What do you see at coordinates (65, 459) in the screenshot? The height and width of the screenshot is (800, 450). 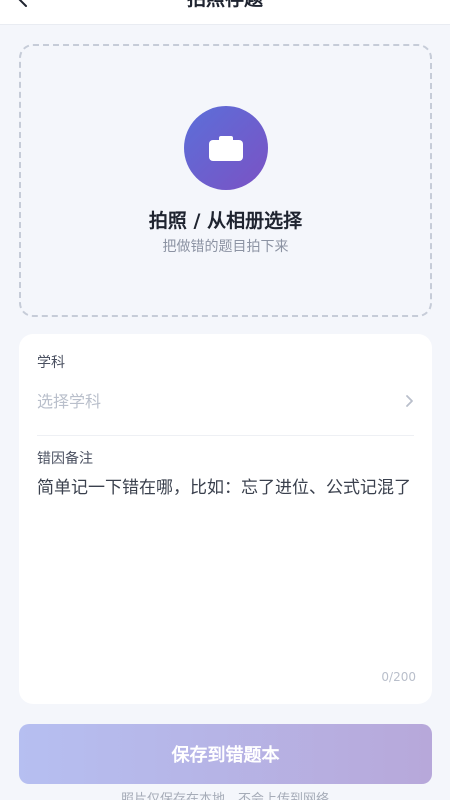 I see `note-label: 错因备注` at bounding box center [65, 459].